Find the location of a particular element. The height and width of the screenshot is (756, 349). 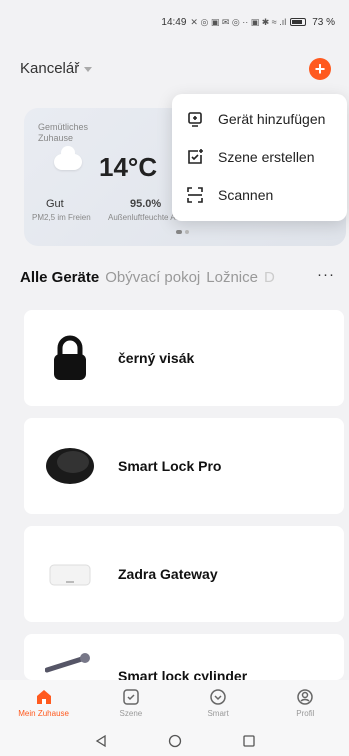

weather-home-label: Gemütliches Zuhause is located at coordinates (63, 132).